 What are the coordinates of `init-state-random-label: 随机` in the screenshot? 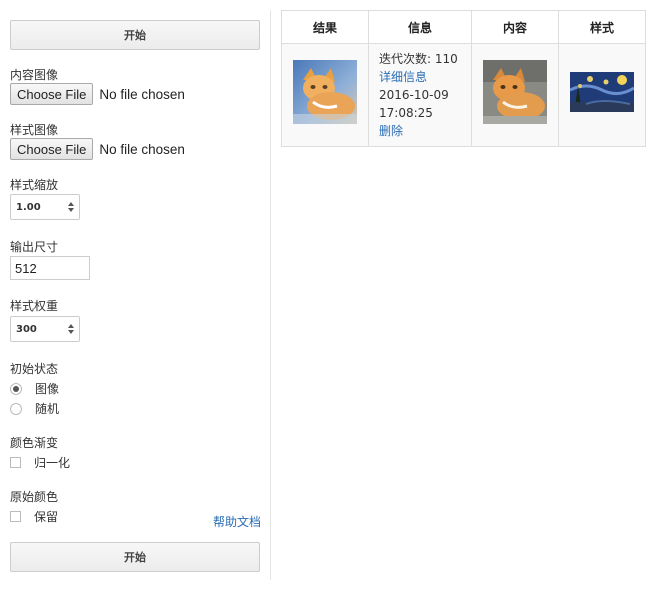 It's located at (47, 409).